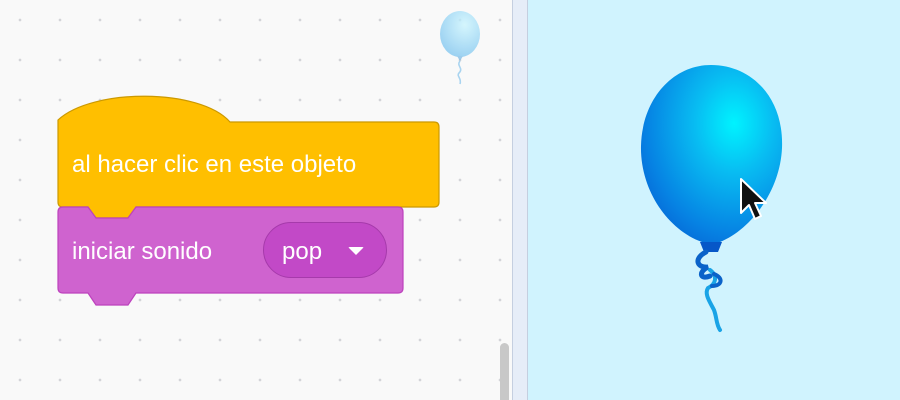 The height and width of the screenshot is (400, 900). I want to click on sound-dropdown: pop, so click(325, 250).